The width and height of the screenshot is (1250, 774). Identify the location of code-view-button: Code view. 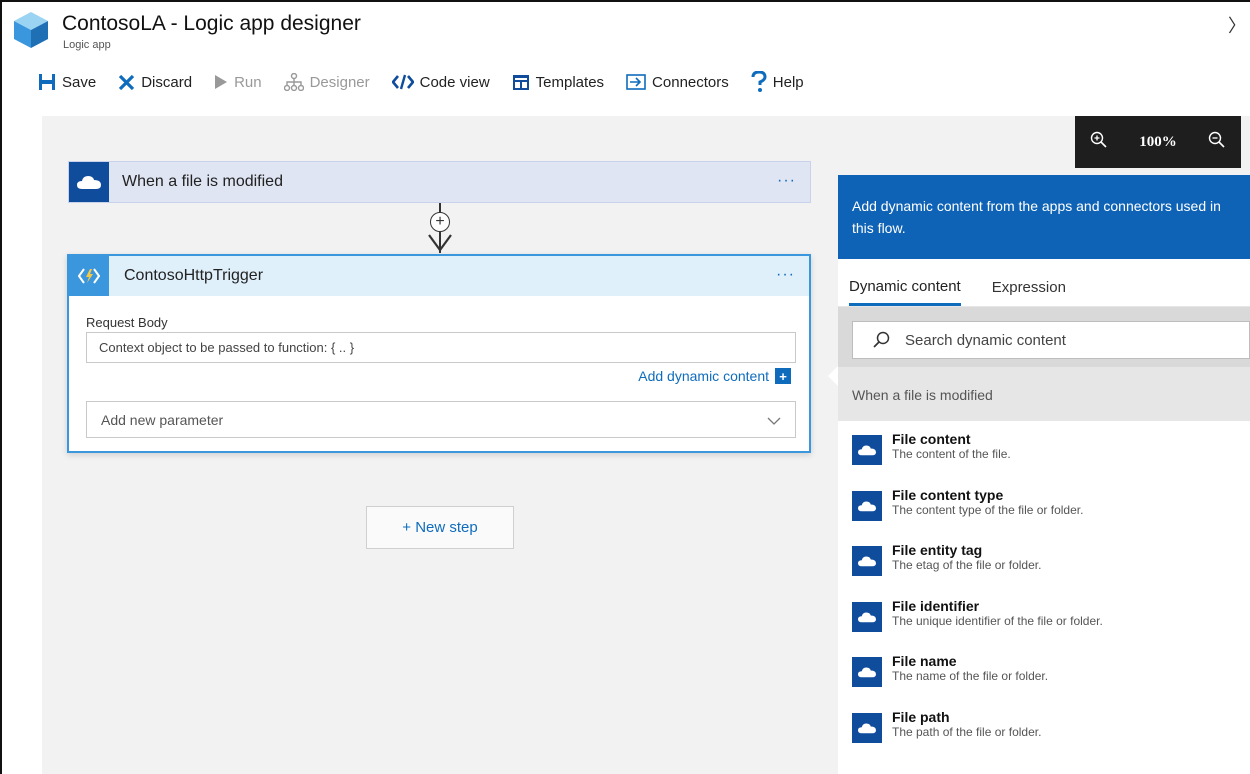
(440, 82).